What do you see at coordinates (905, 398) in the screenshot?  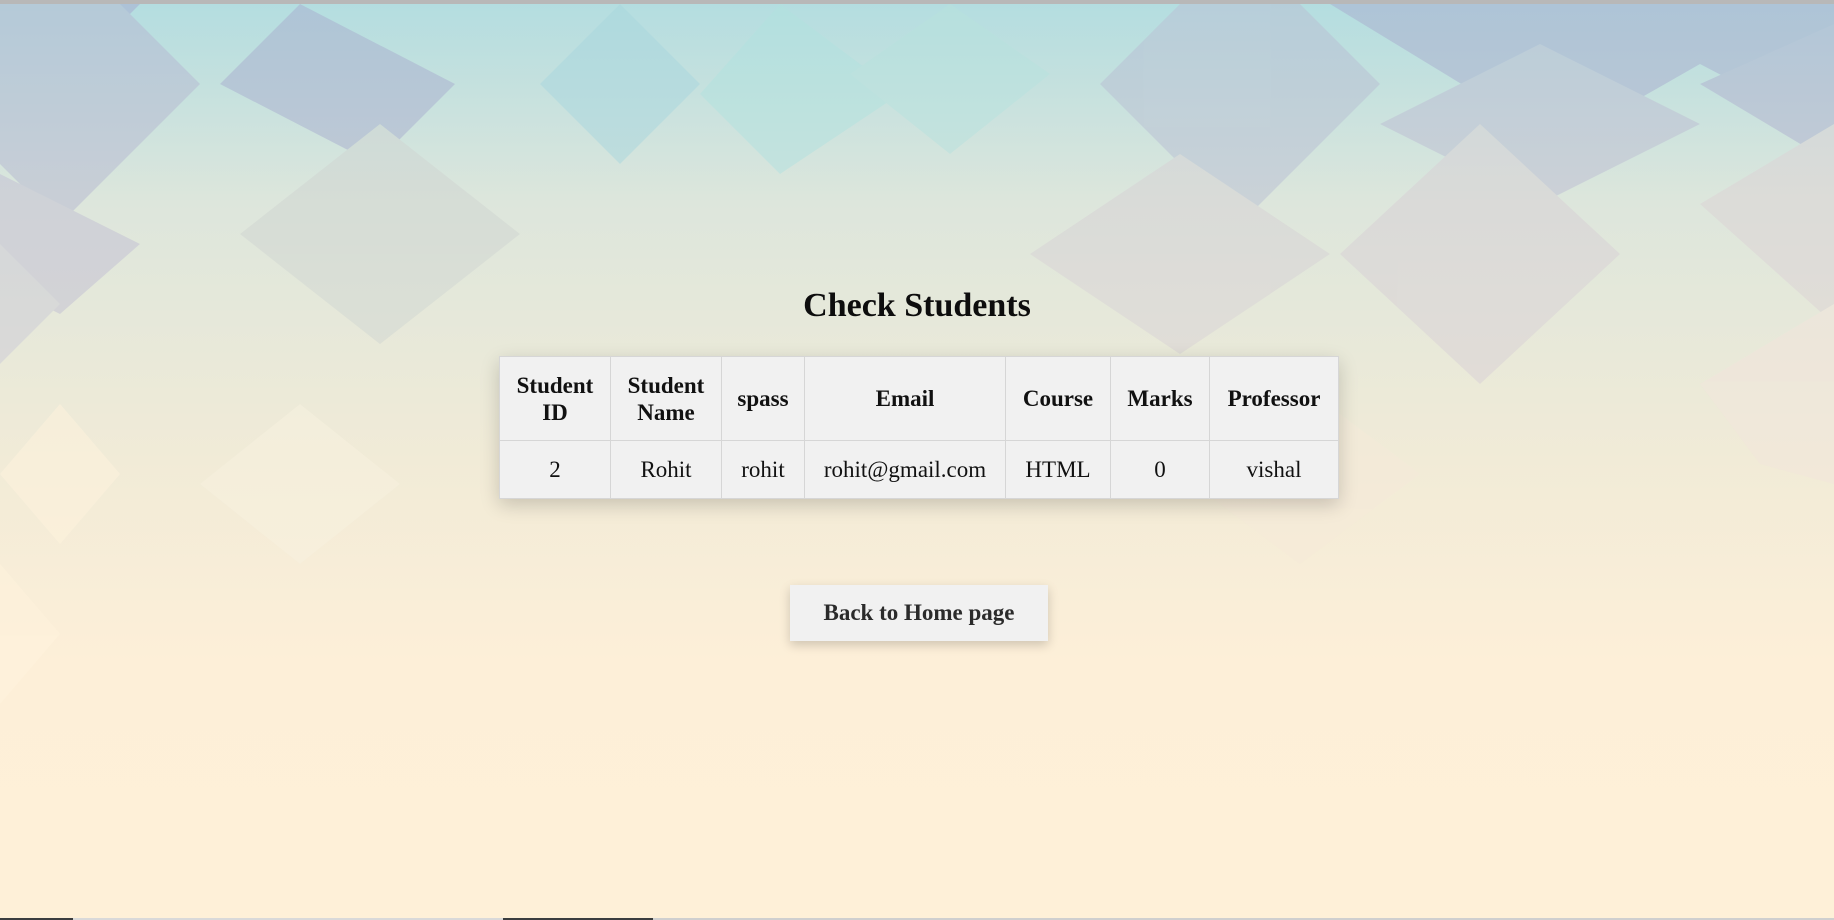 I see `header-email: Email` at bounding box center [905, 398].